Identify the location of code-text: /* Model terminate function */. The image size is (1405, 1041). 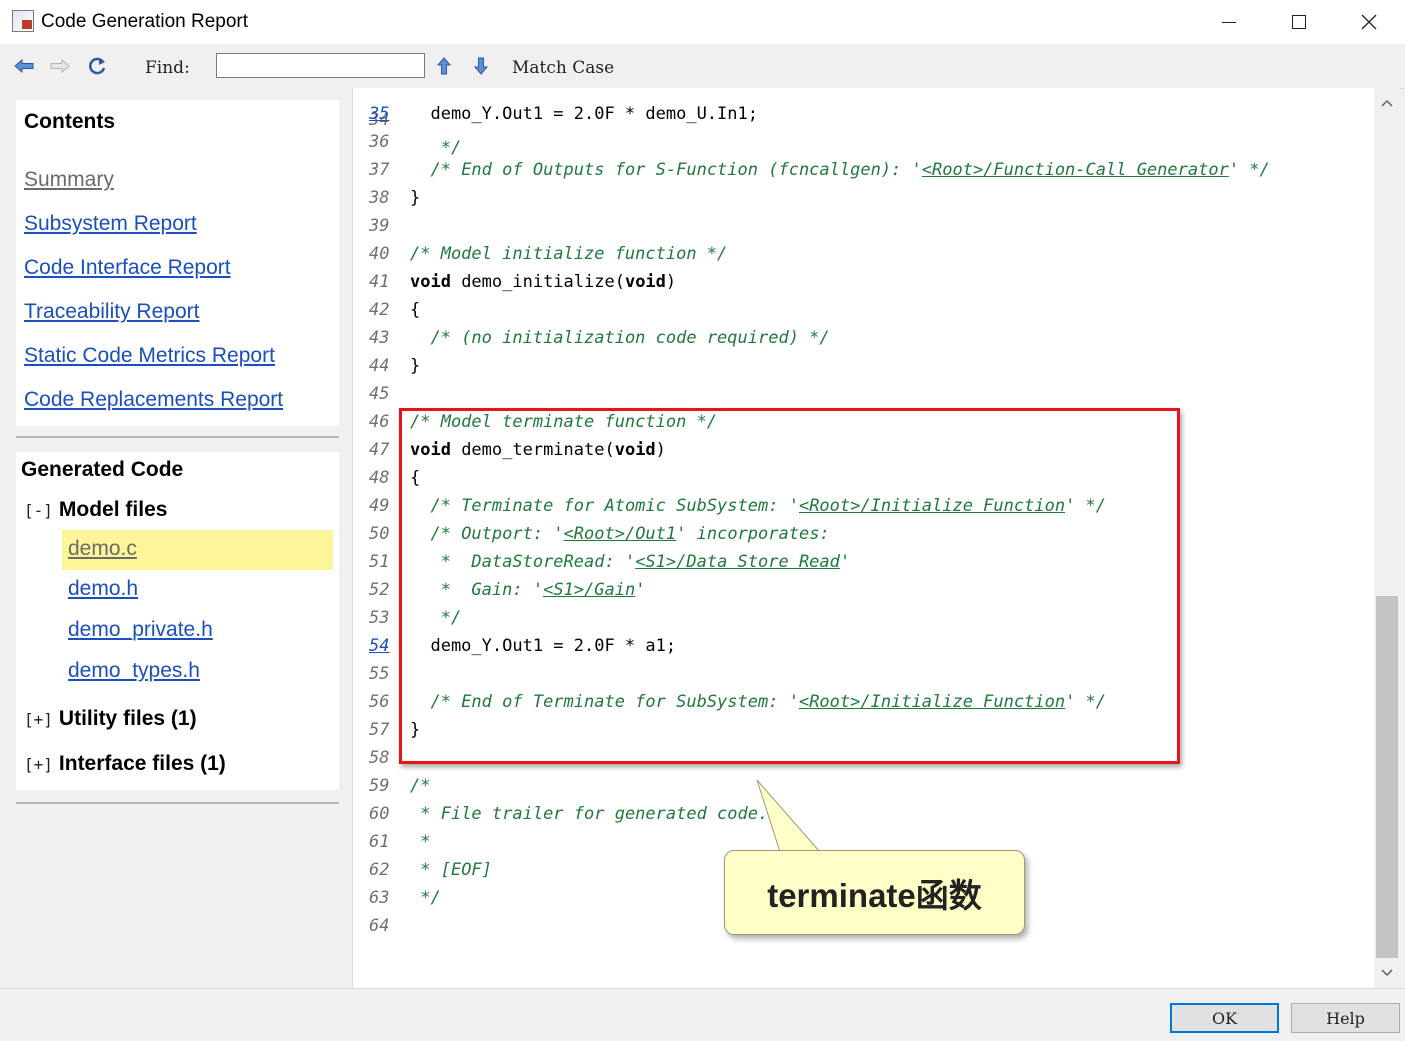
(563, 422).